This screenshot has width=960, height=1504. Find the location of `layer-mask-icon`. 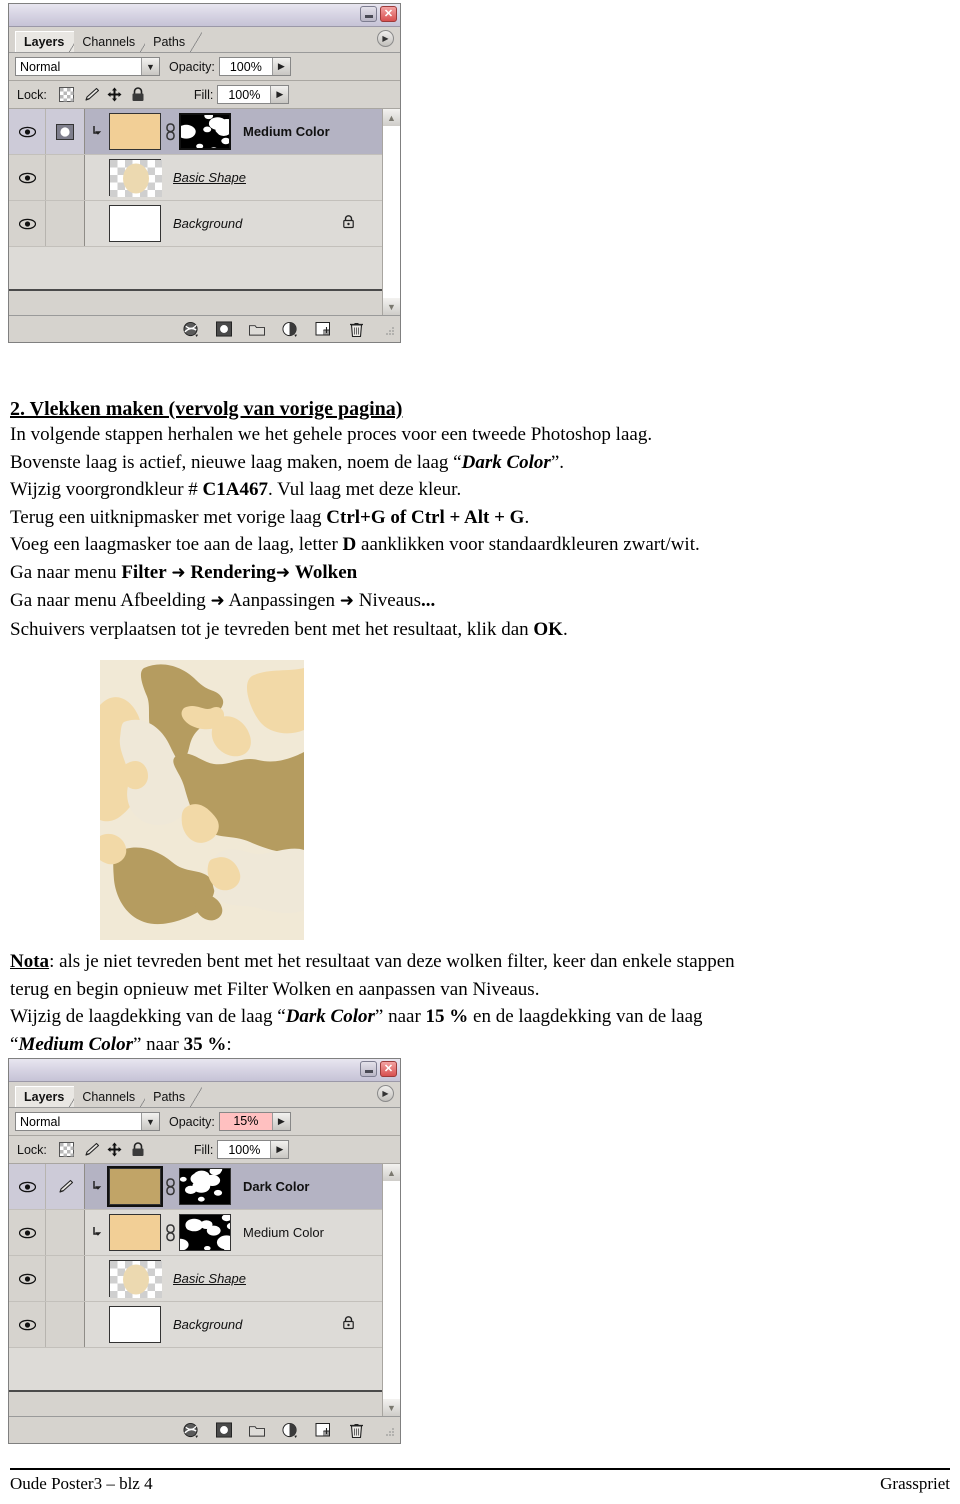

layer-mask-icon is located at coordinates (224, 1430).